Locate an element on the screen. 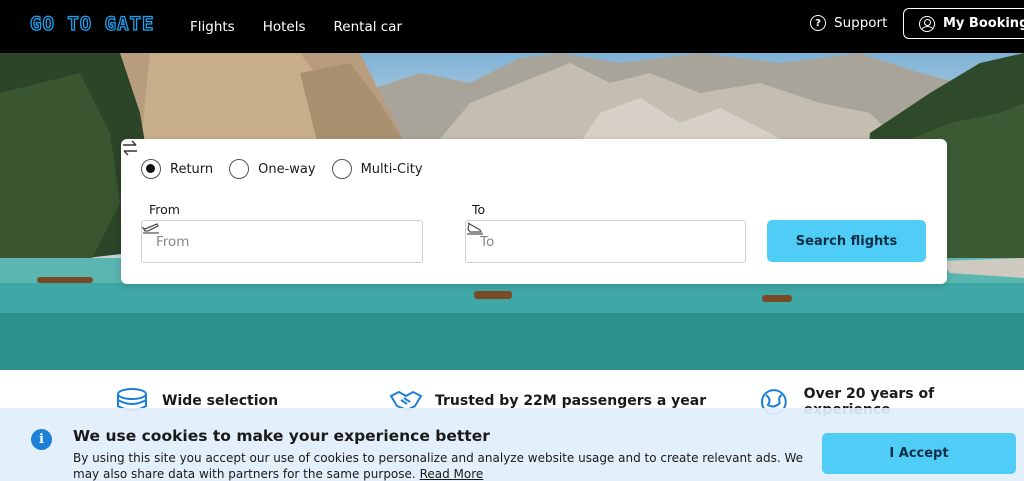  feature-trusted-label: Trusted by 22M passengers a year is located at coordinates (571, 401).